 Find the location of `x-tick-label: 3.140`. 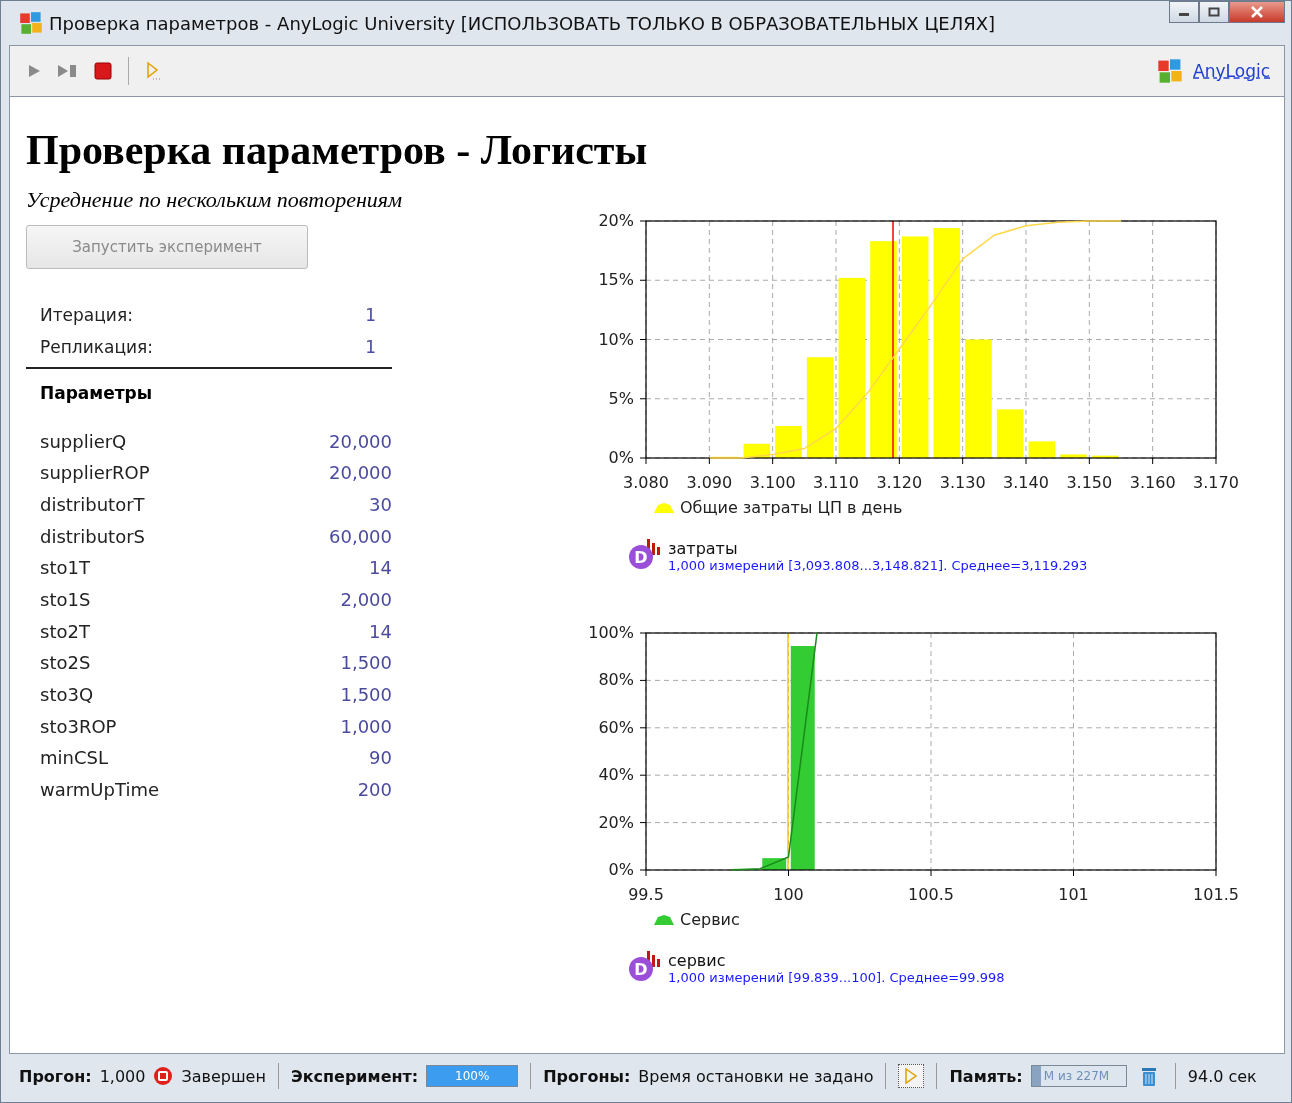

x-tick-label: 3.140 is located at coordinates (1026, 483).